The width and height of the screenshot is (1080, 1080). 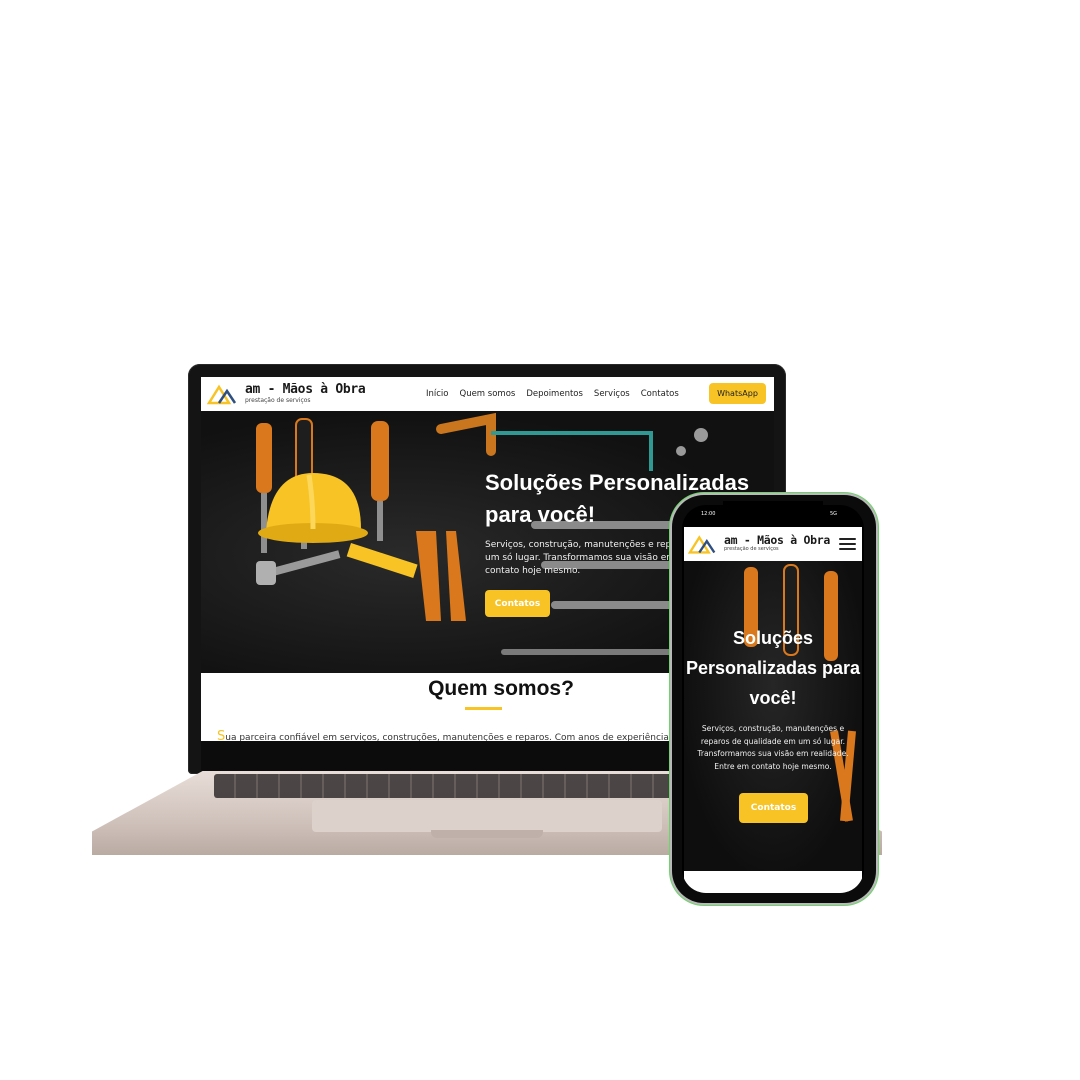 I want to click on nav-item-contatos: Contatos, so click(x=660, y=394).